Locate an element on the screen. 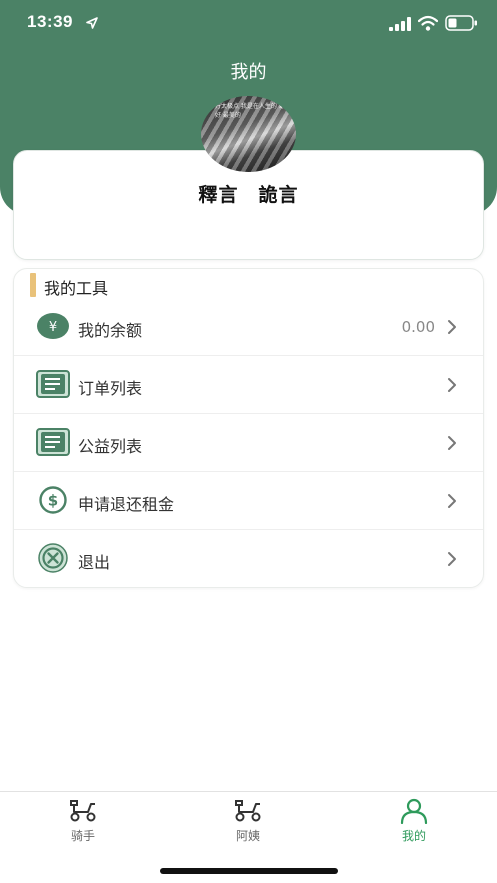  location-arrow-icon is located at coordinates (92, 23).